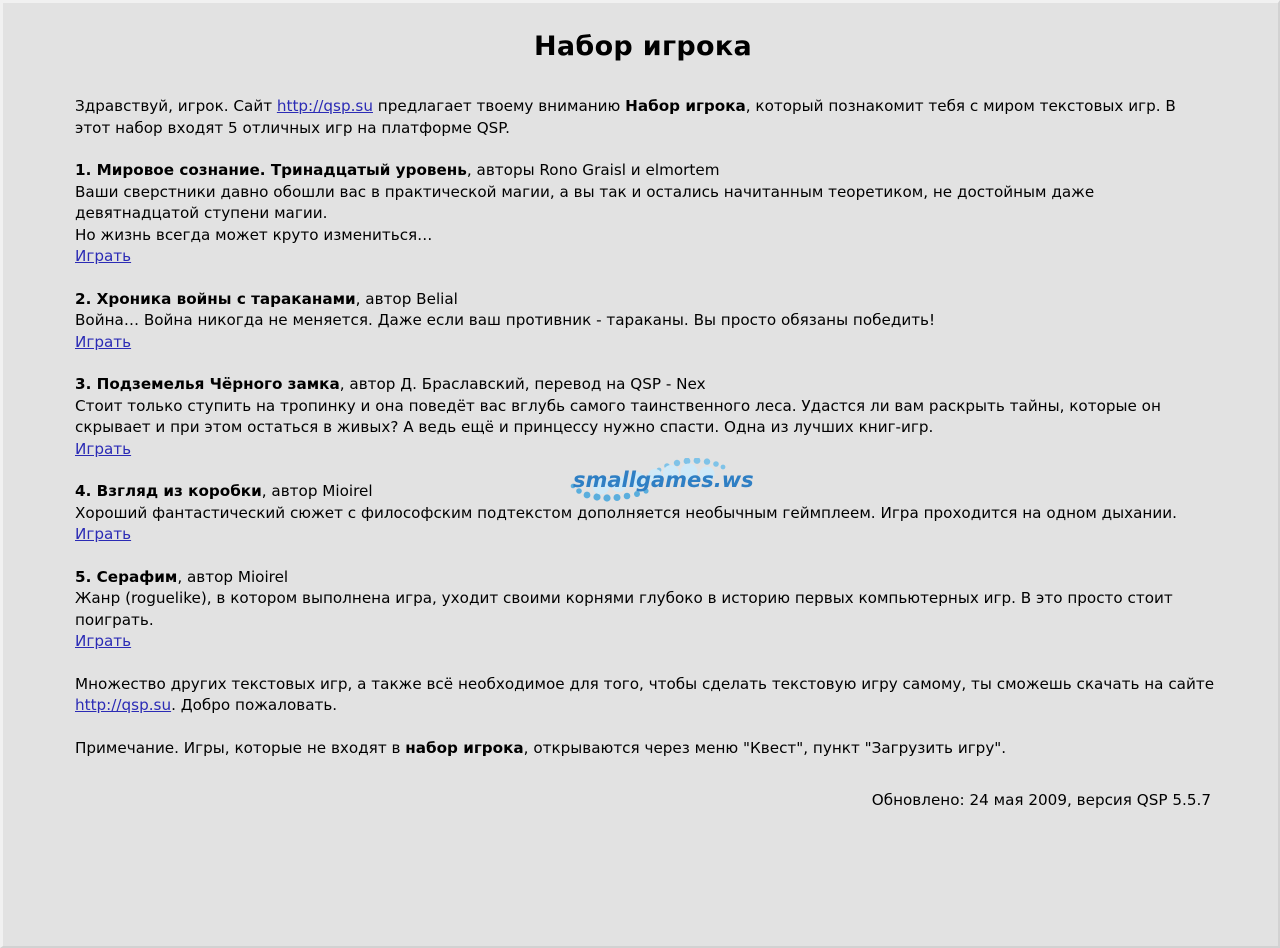 The height and width of the screenshot is (948, 1280). Describe the element at coordinates (103, 449) in the screenshot. I see `game-3-play-link: Играть` at that location.